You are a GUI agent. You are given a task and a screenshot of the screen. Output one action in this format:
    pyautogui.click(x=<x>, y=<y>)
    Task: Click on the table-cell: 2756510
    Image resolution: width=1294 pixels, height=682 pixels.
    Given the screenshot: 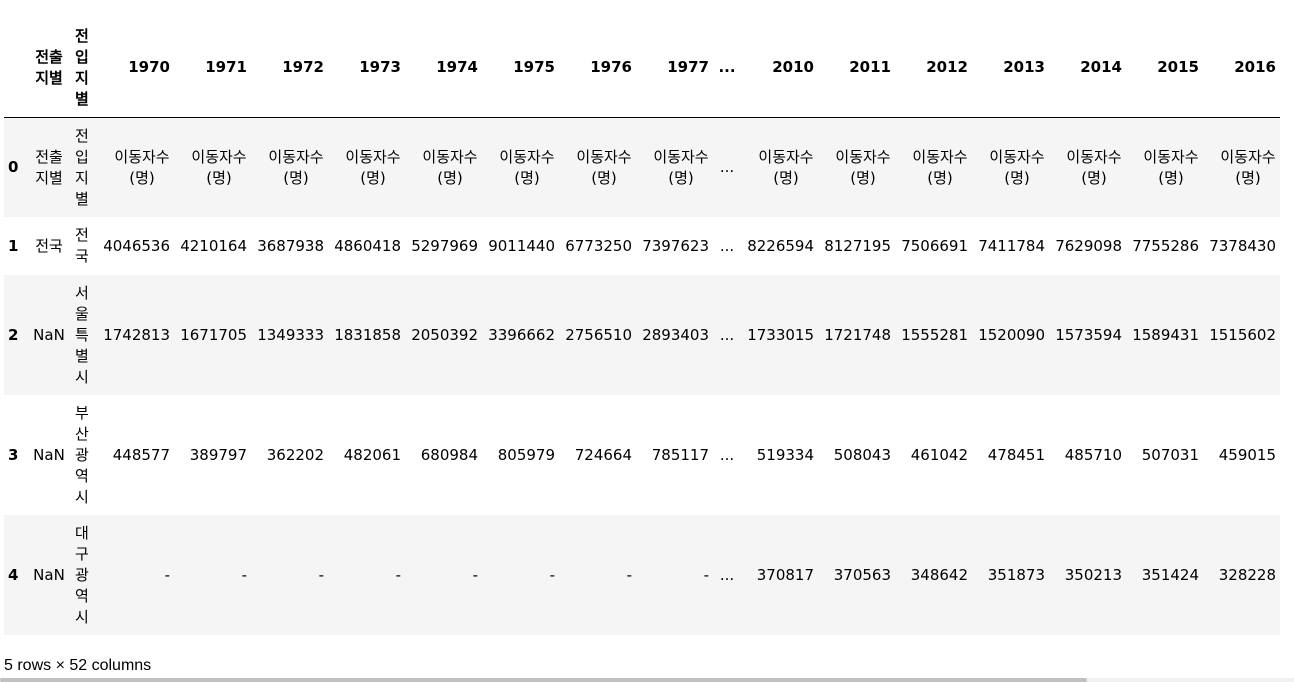 What is the action you would take?
    pyautogui.click(x=598, y=334)
    